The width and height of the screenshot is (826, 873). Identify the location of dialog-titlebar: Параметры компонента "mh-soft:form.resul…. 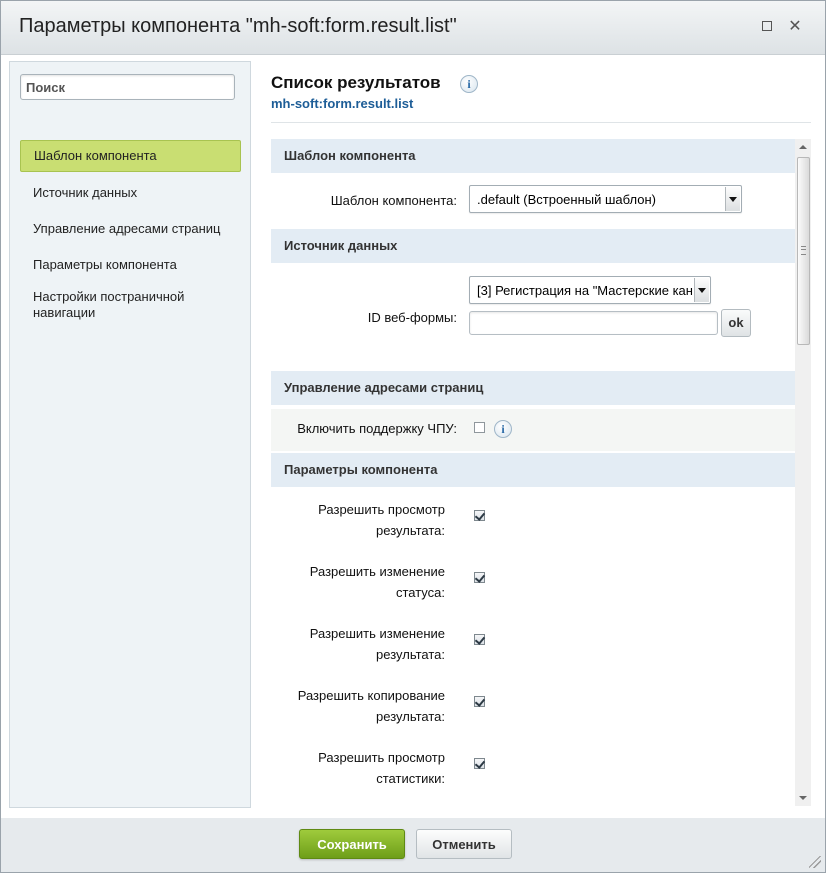
(413, 28).